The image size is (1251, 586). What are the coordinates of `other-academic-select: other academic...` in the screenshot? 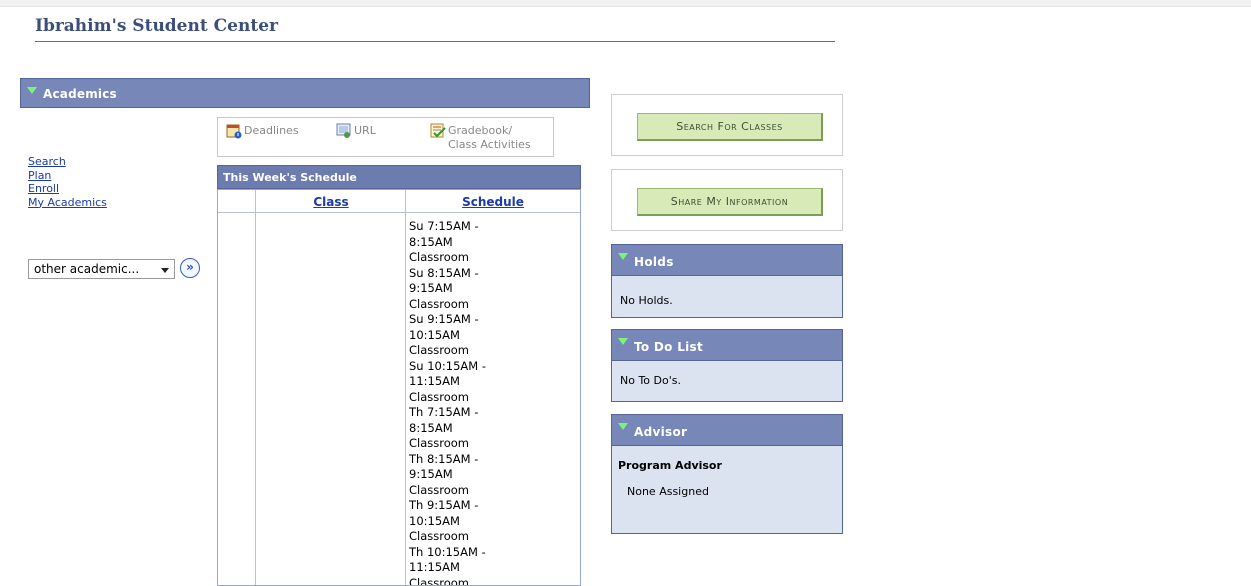 It's located at (101, 269).